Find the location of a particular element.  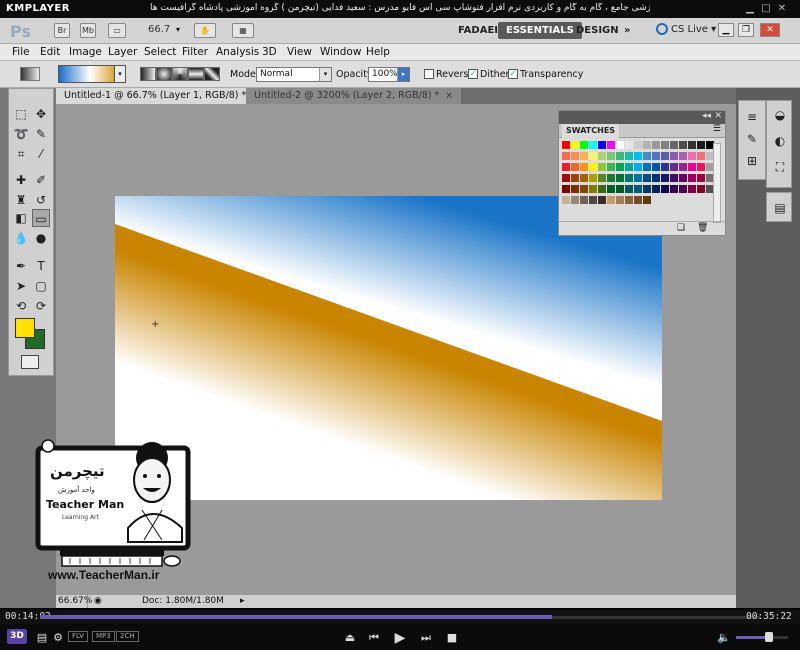

swatches-scrollbar is located at coordinates (717, 183).